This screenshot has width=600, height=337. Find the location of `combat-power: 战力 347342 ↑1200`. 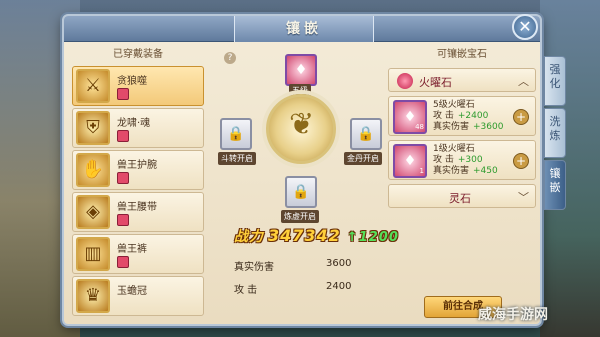

combat-power: 战力 347342 ↑1200 is located at coordinates (359, 239).